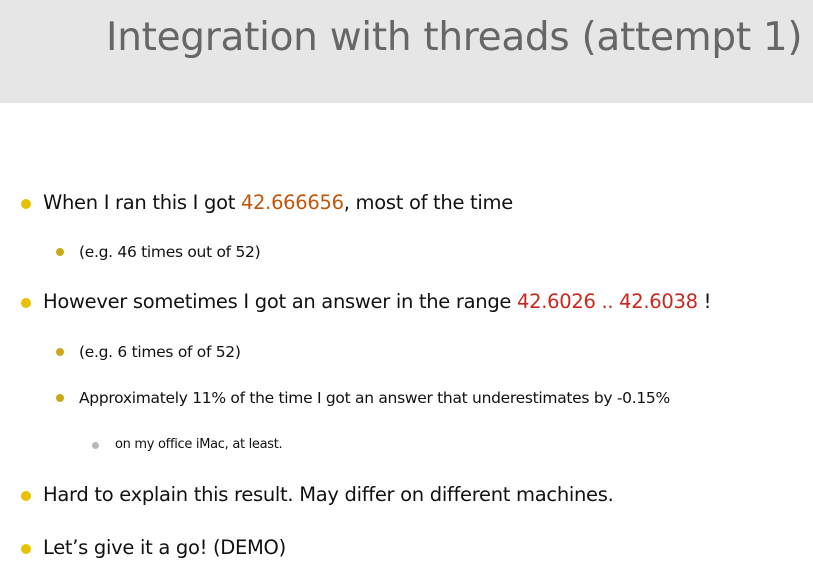  I want to click on bullet-4-text: Let’s give it a go! (DEMO), so click(164, 547).